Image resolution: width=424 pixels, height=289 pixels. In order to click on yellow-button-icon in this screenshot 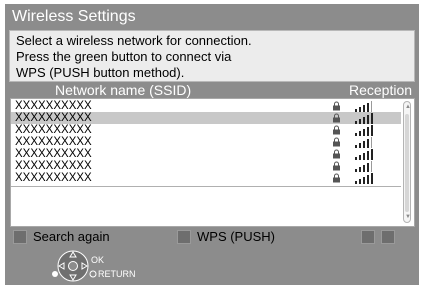, I will do `click(368, 237)`.